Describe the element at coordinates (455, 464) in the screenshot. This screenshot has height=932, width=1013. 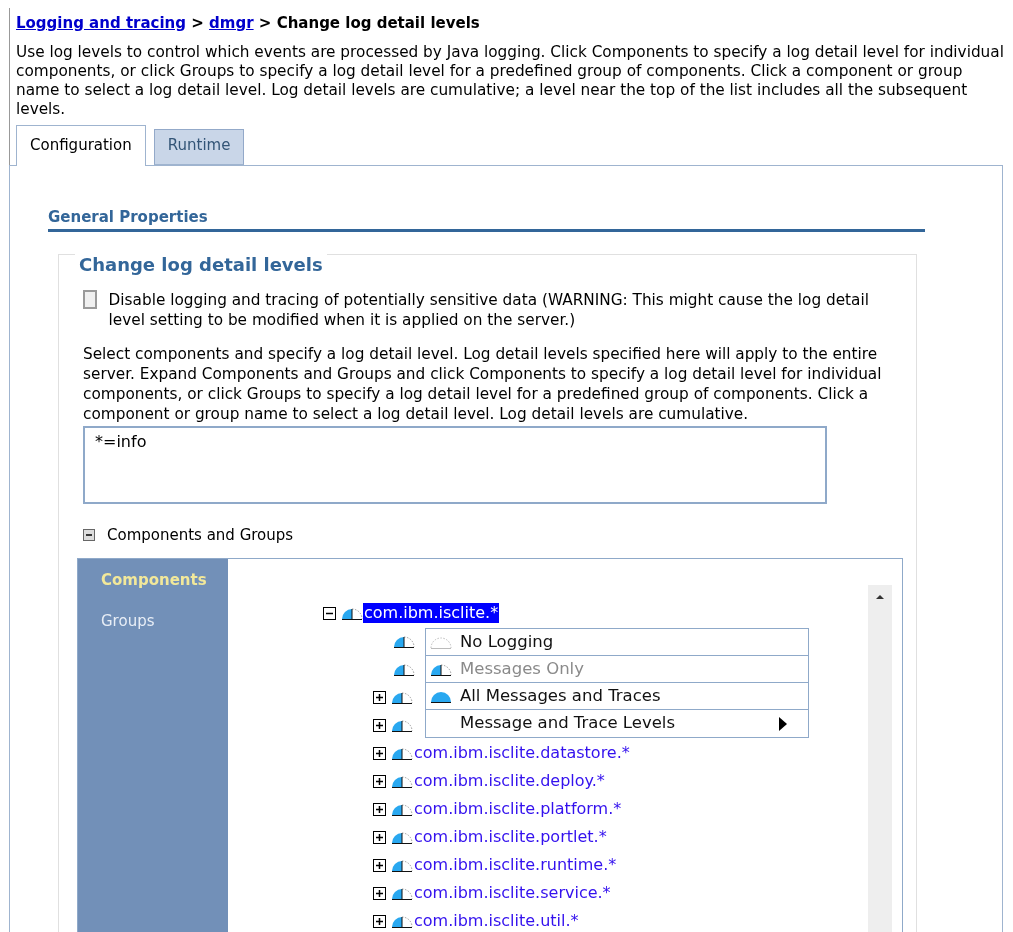
I see `log-levels-field: *=info` at that location.